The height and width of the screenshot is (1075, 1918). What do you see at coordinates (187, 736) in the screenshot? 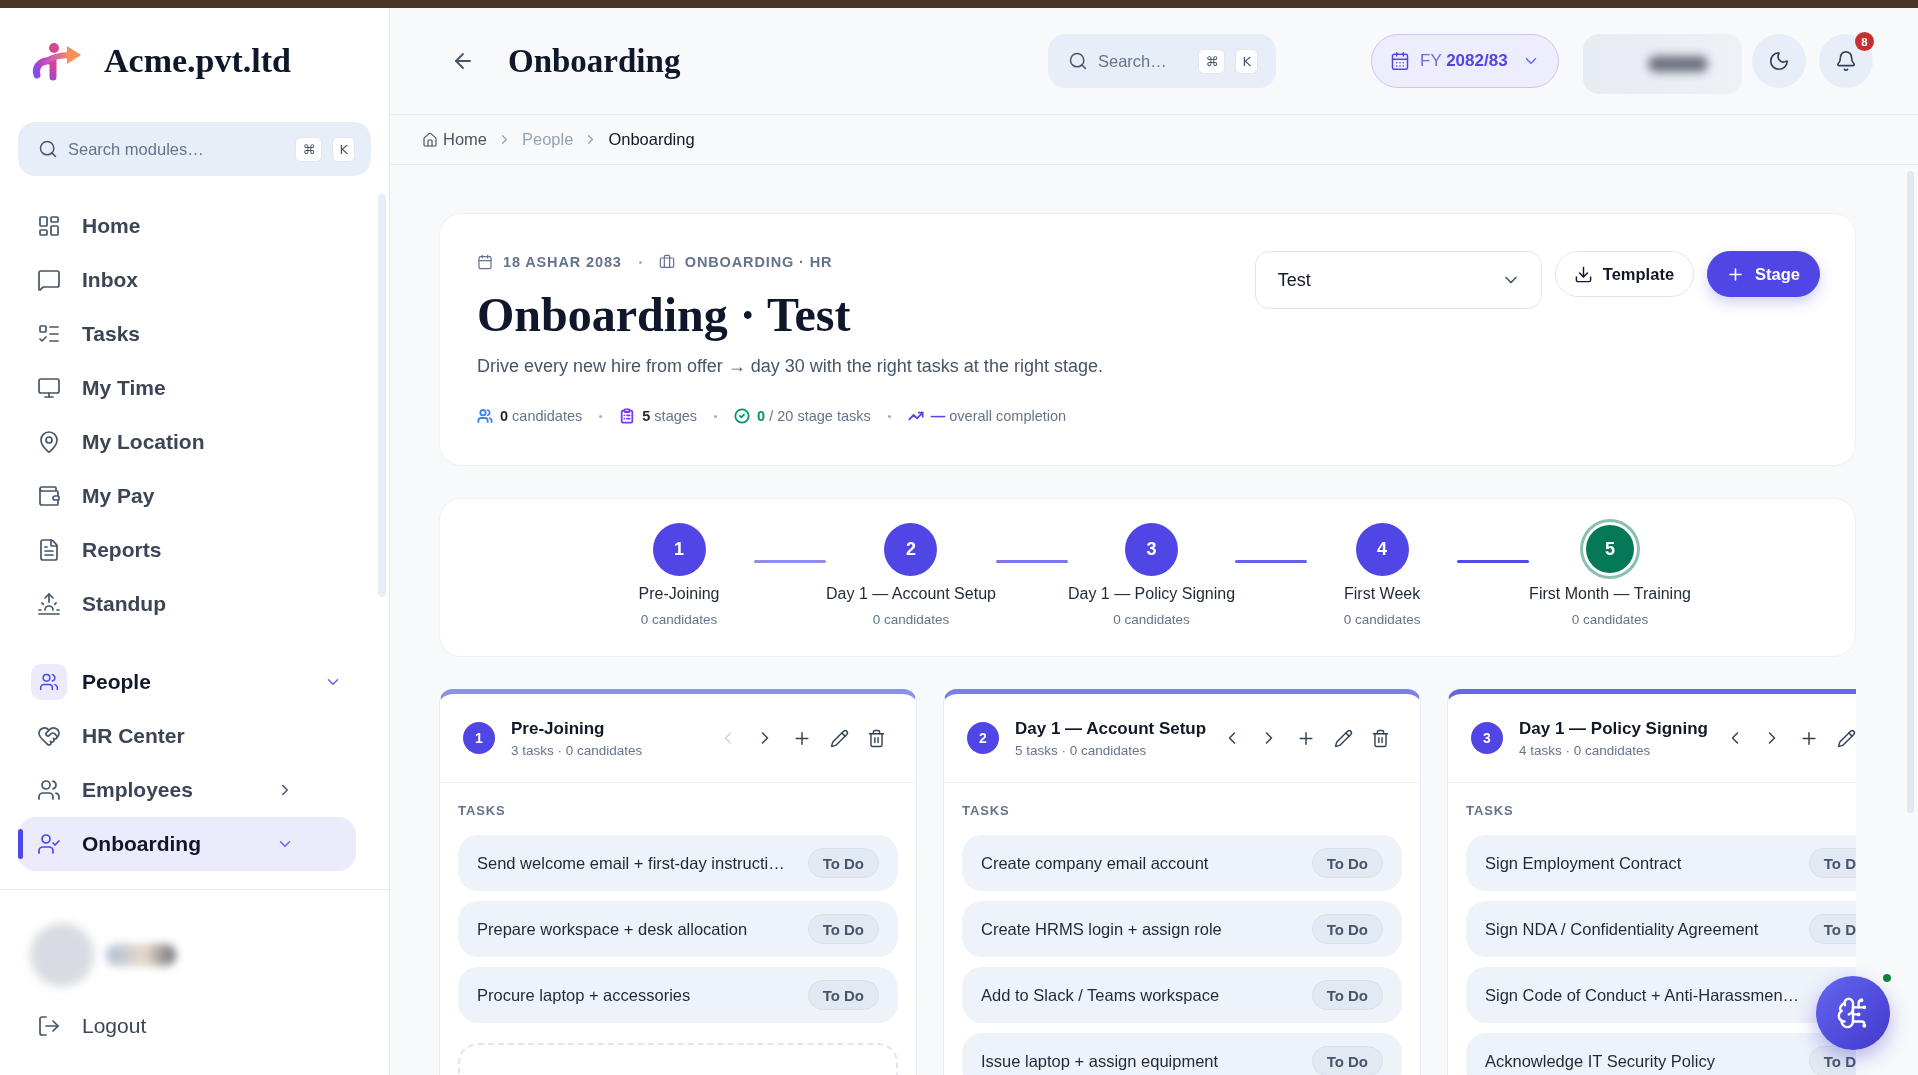
I see `nav-item: HR Center` at bounding box center [187, 736].